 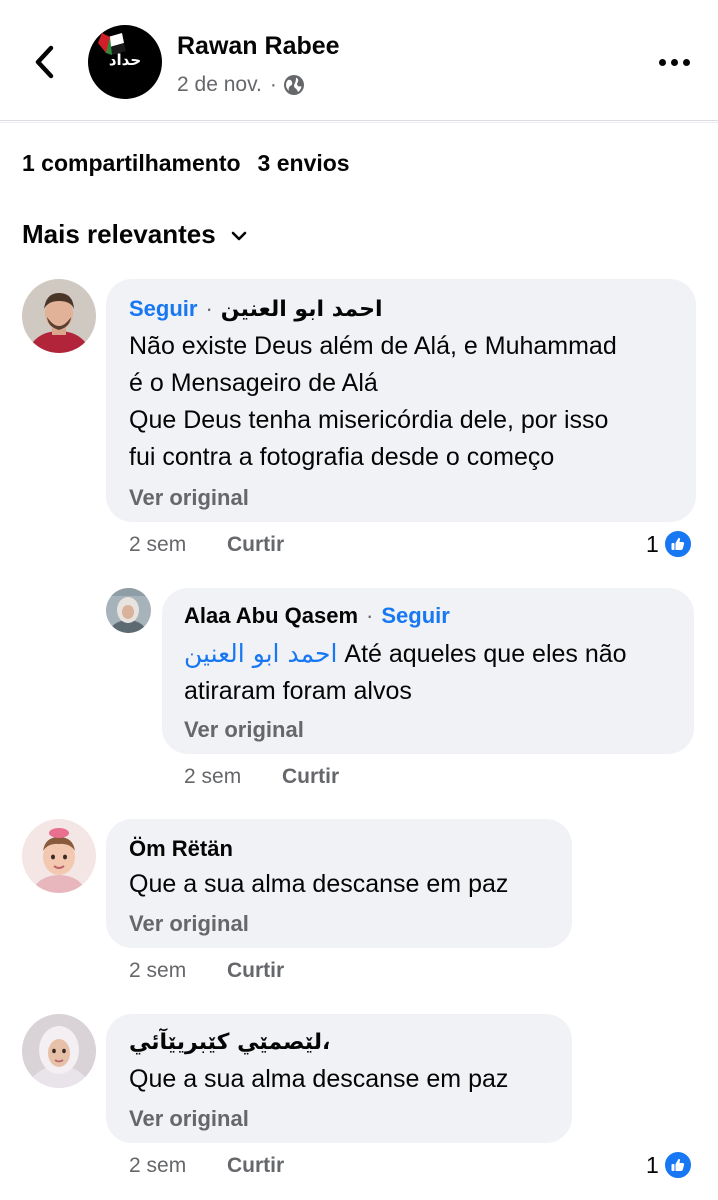 What do you see at coordinates (304, 163) in the screenshot?
I see `sends-count: 3 envios` at bounding box center [304, 163].